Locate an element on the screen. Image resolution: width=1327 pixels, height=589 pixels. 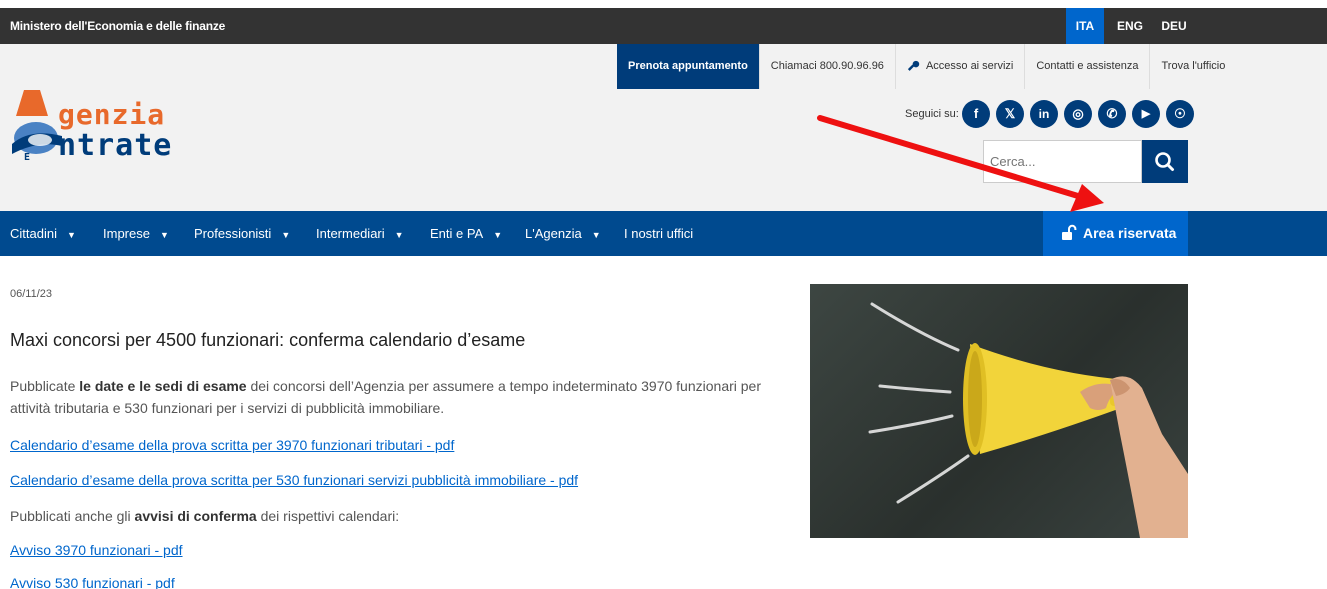
nav-label: Cittadini is located at coordinates (33, 233).